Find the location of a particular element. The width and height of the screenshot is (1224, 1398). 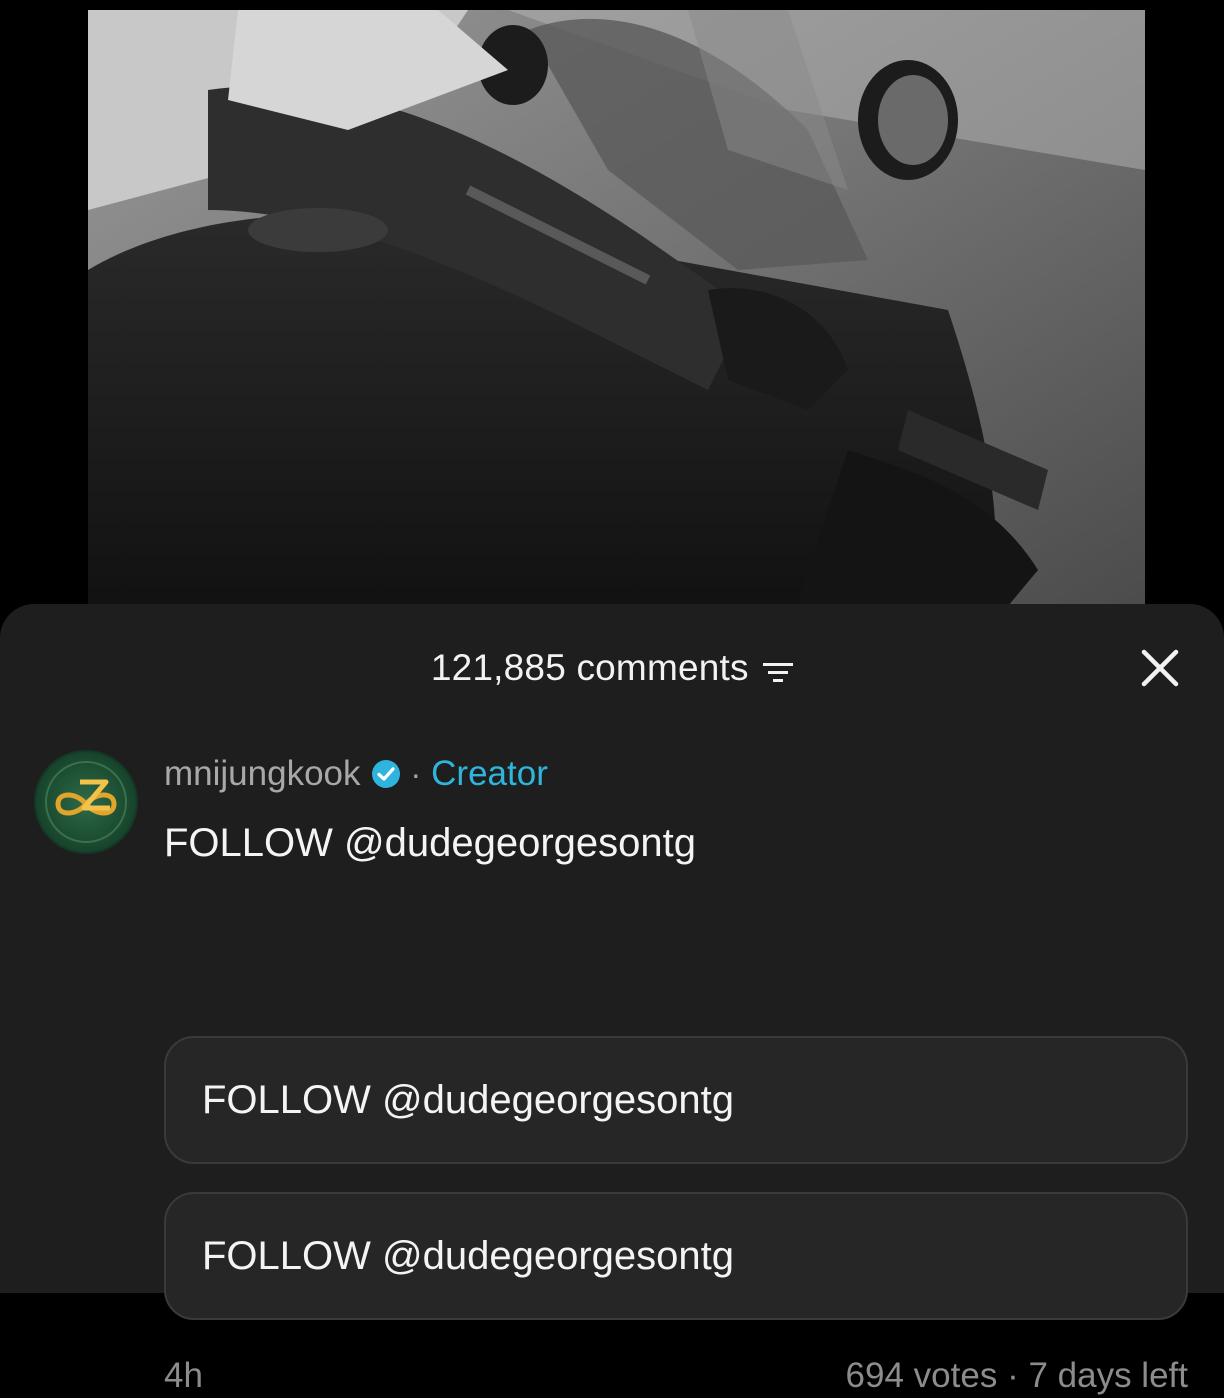

close-icon is located at coordinates (1160, 668).